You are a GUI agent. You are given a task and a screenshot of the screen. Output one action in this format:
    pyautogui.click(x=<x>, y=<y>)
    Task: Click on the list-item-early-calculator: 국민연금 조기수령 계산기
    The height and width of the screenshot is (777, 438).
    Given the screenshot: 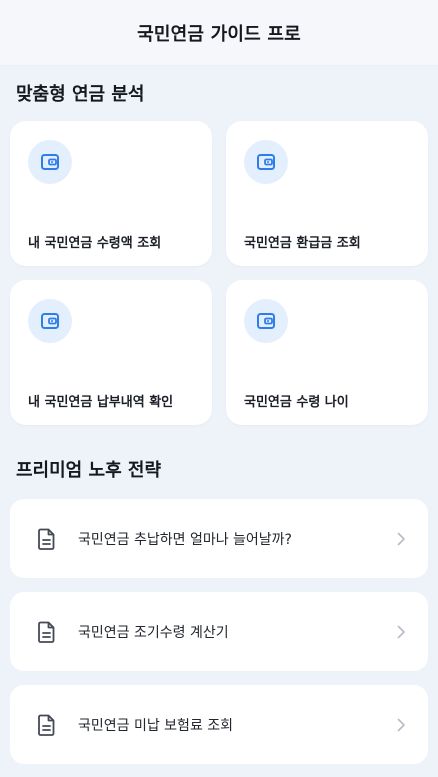 What is the action you would take?
    pyautogui.click(x=219, y=631)
    